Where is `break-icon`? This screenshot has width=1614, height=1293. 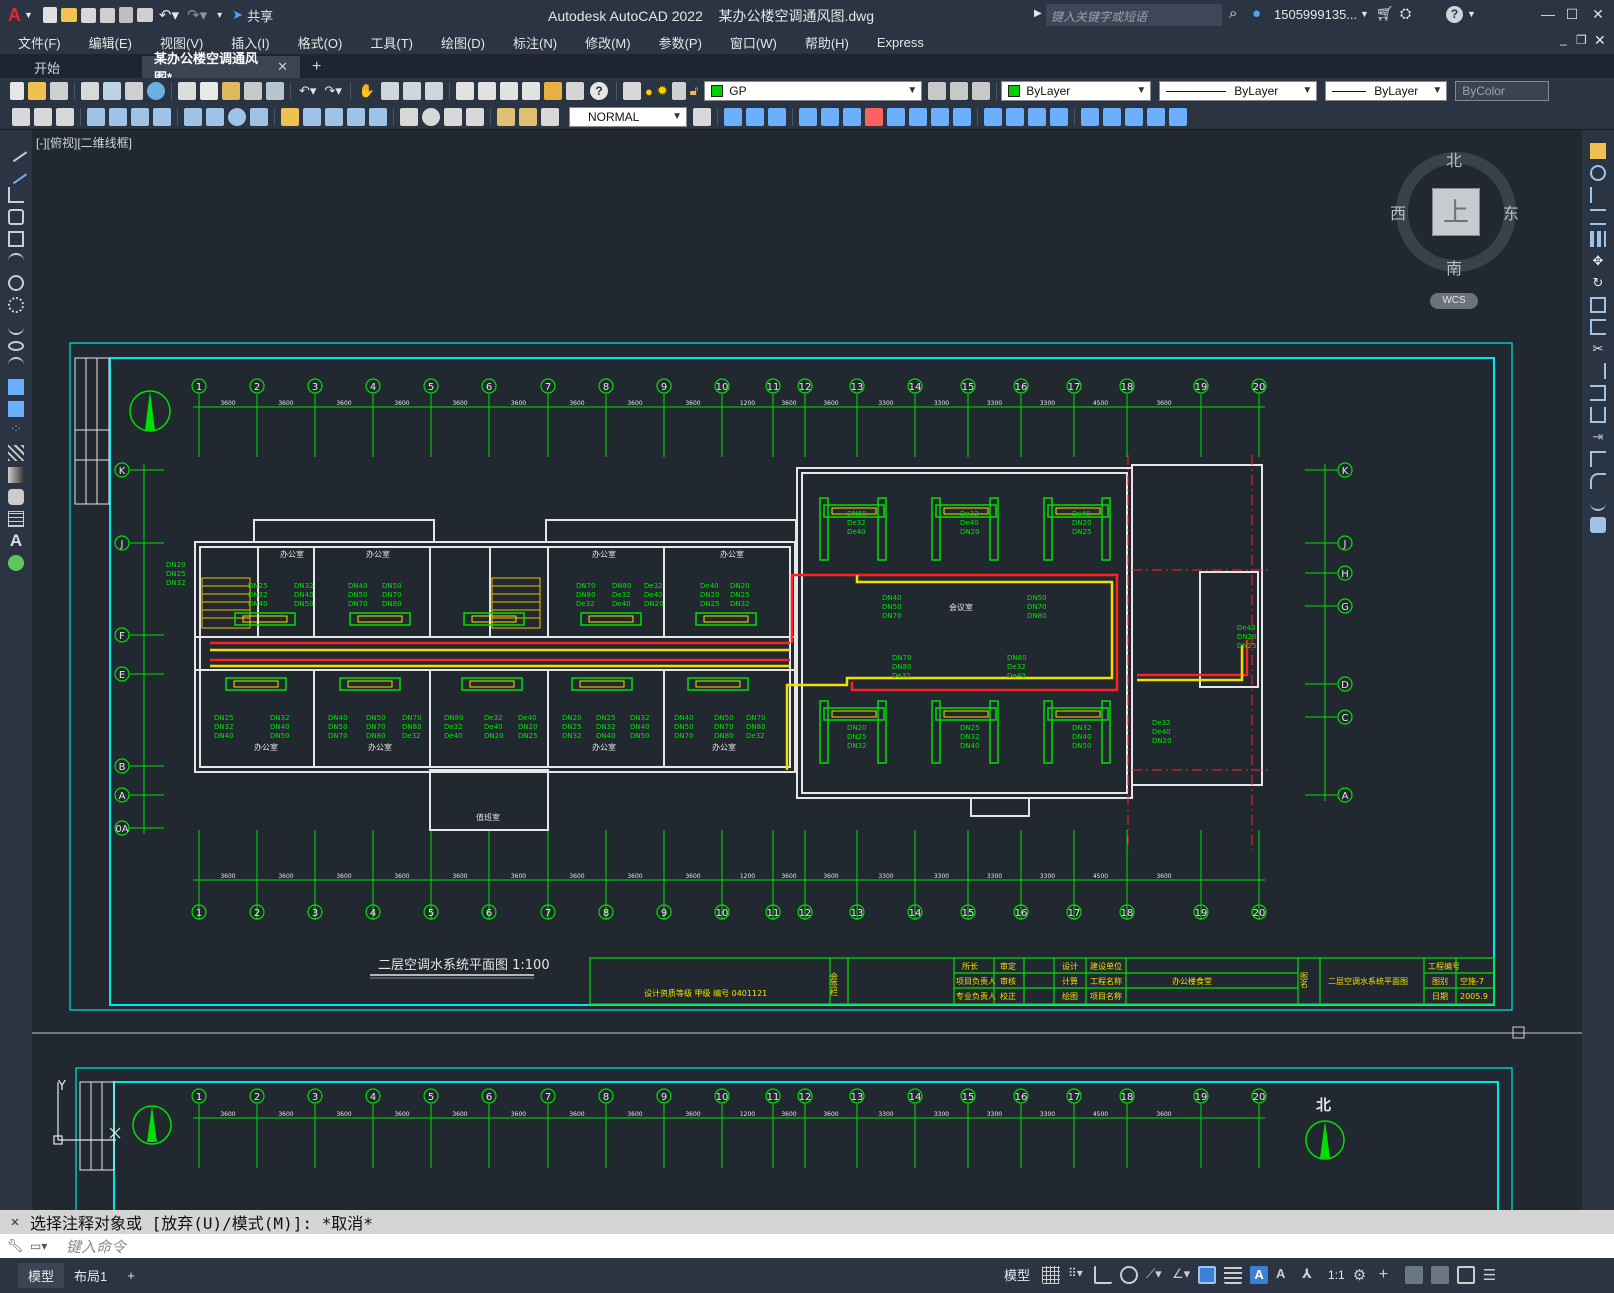
break-icon is located at coordinates (1598, 415).